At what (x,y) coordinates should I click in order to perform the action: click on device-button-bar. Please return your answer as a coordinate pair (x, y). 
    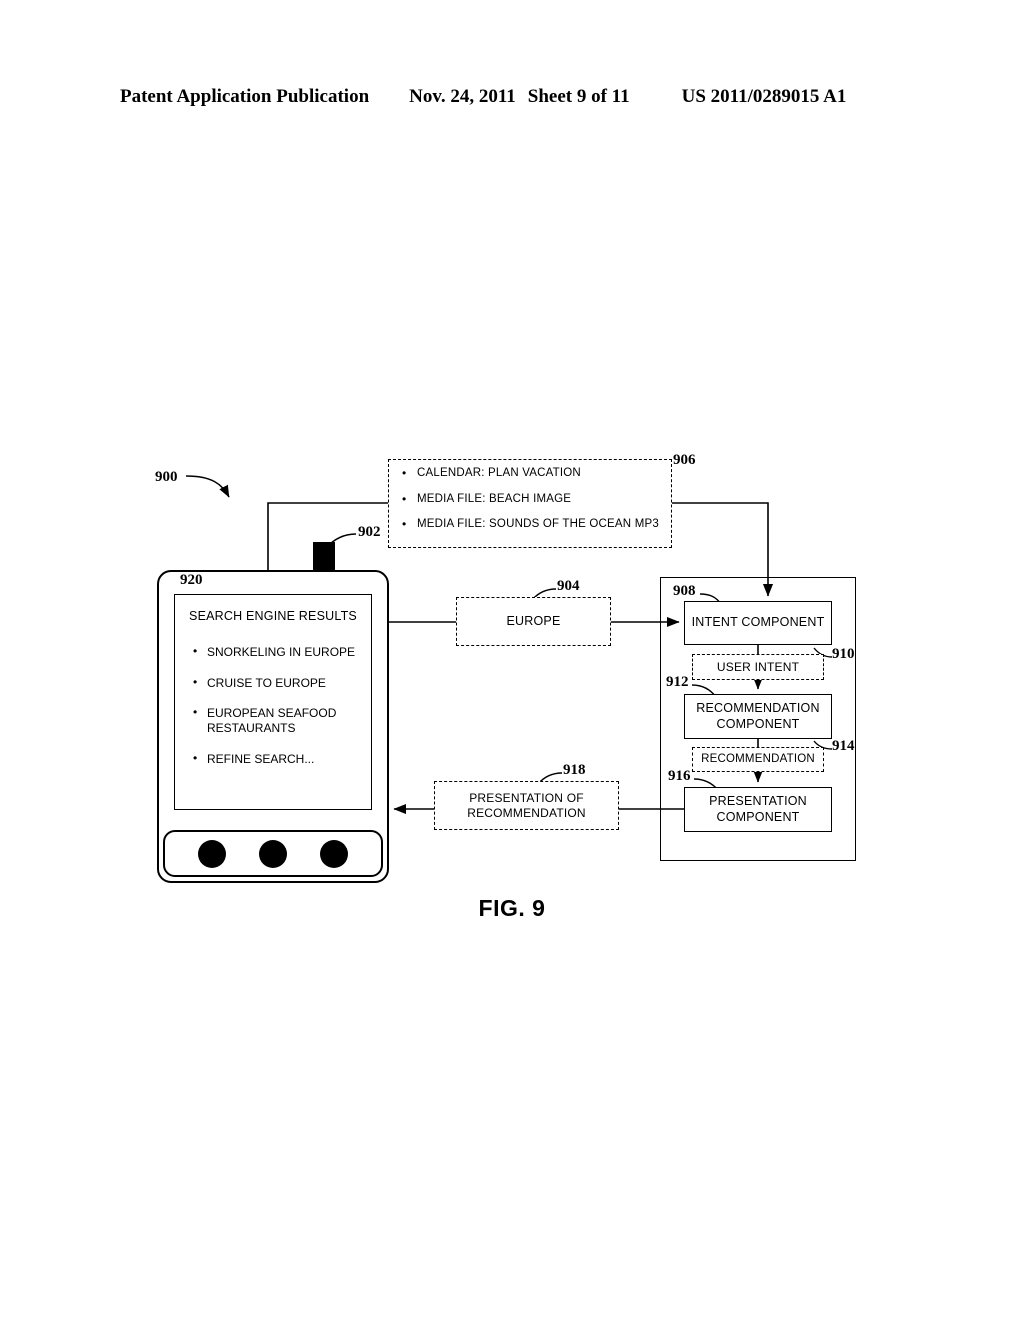
    Looking at the image, I should click on (273, 853).